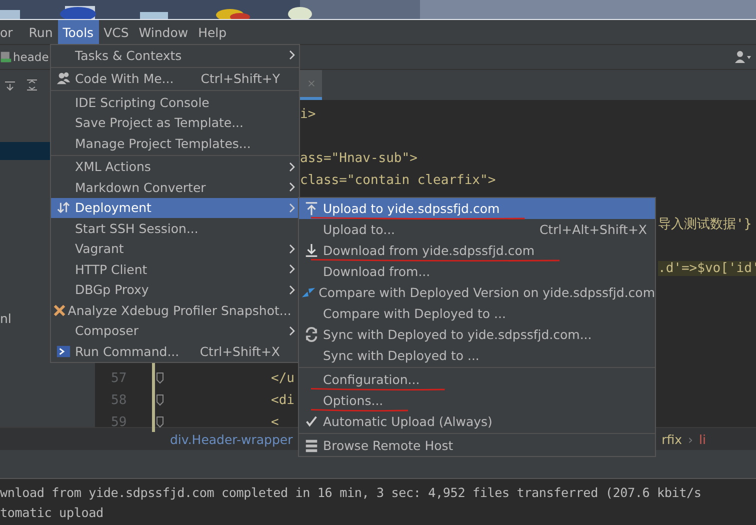 This screenshot has width=756, height=525. Describe the element at coordinates (52, 513) in the screenshot. I see `console-line: tomatic upload` at that location.